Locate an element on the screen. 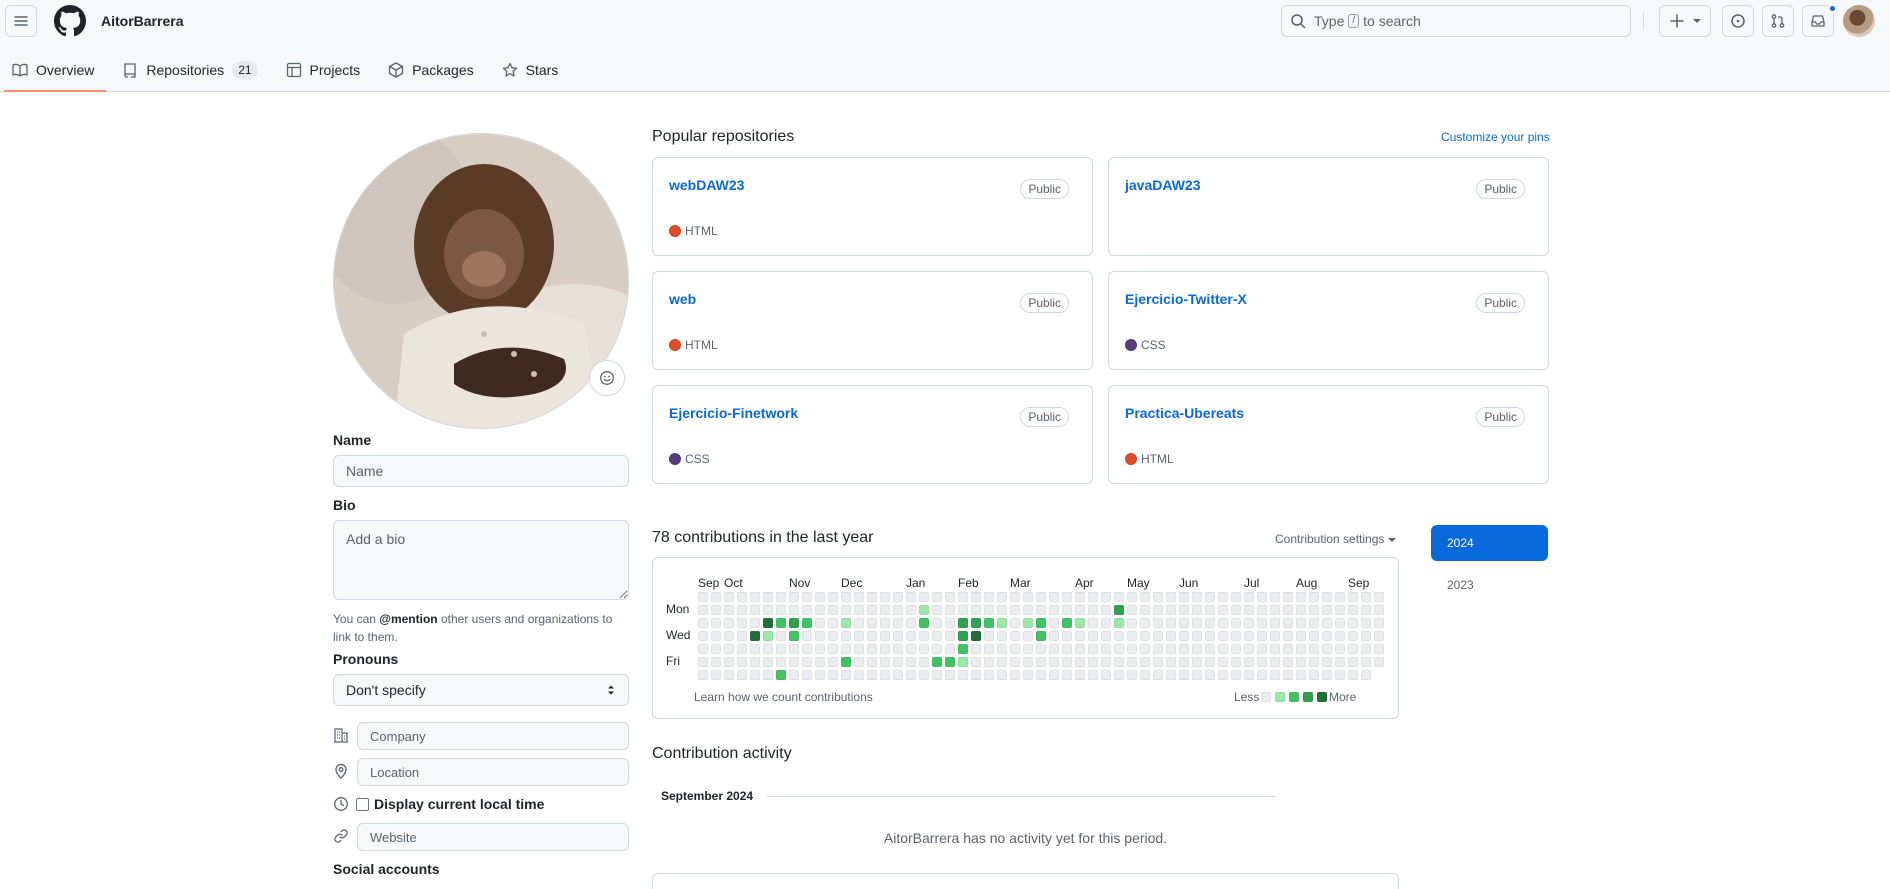 The height and width of the screenshot is (889, 1890). learn-contributions-link: Learn how we count contributions is located at coordinates (783, 697).